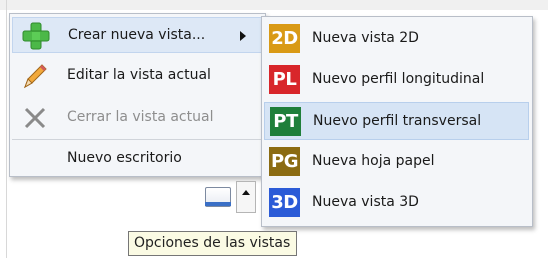  I want to click on menu-item-label: Editar la vista actual, so click(139, 75).